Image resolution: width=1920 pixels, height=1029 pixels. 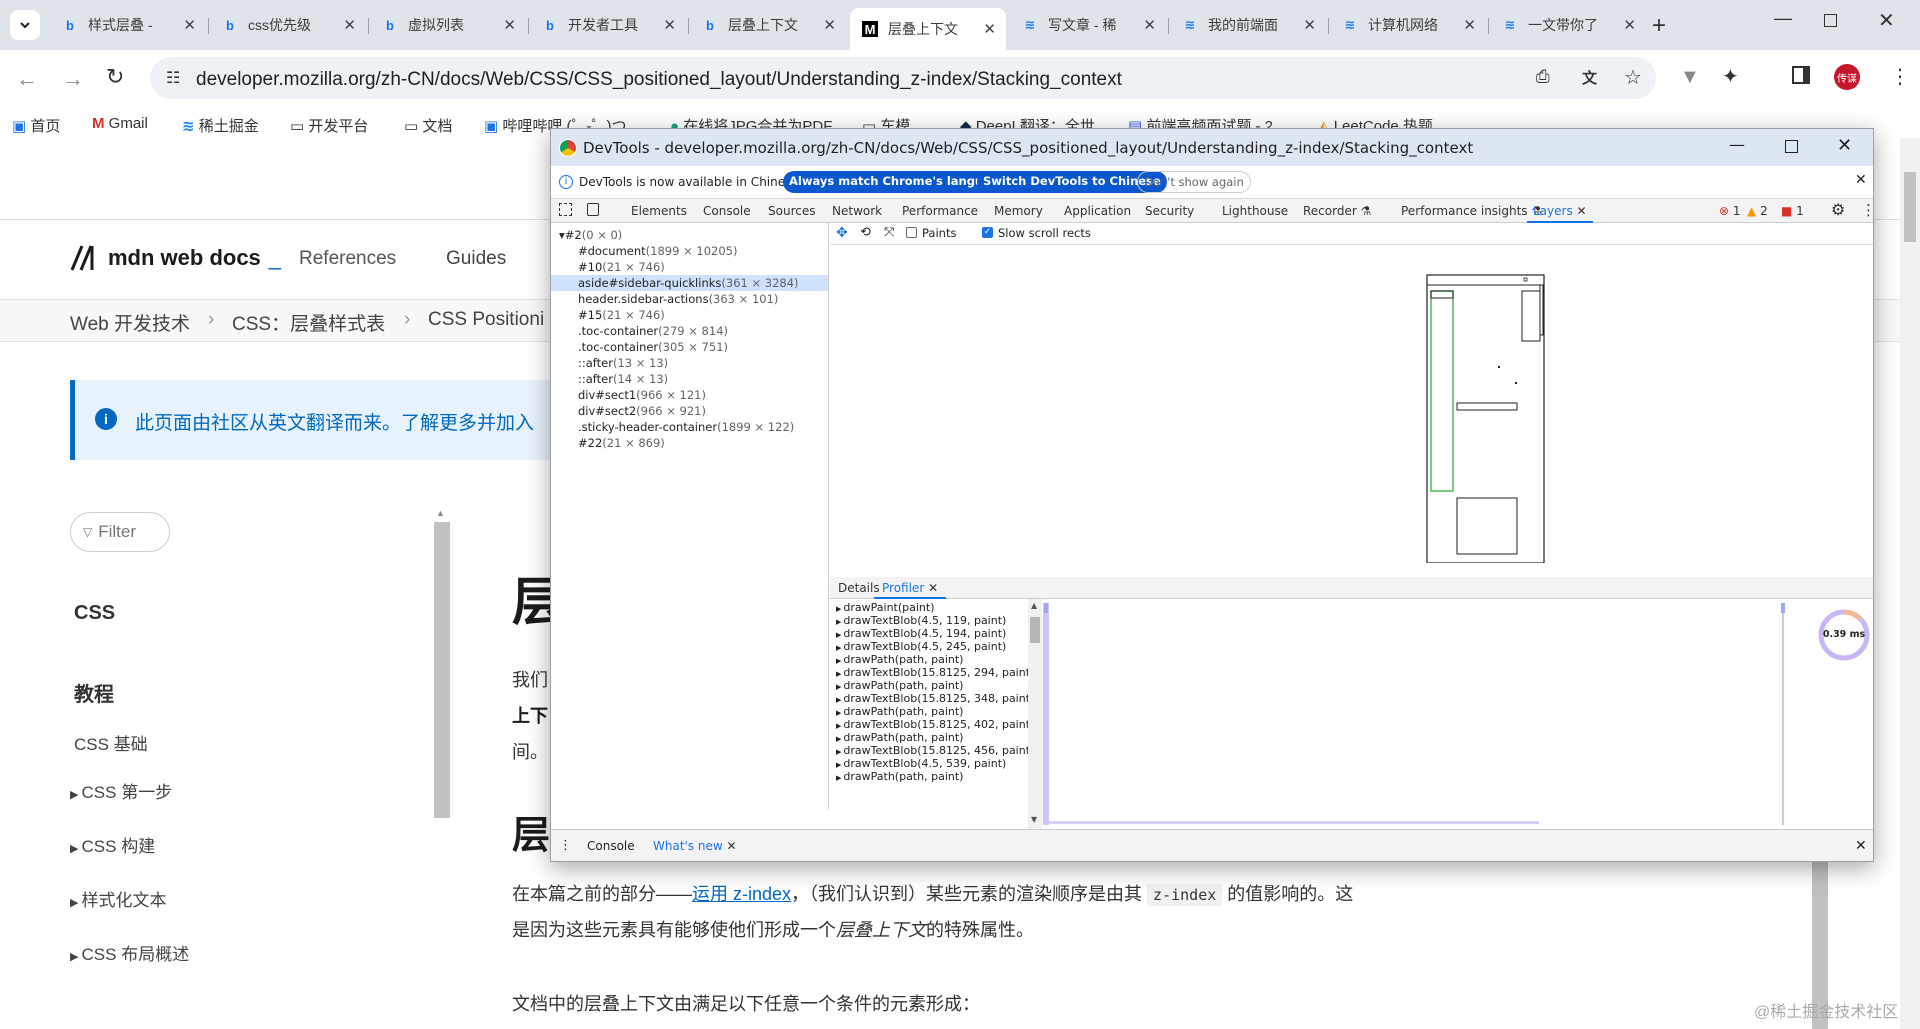 What do you see at coordinates (308, 322) in the screenshot?
I see `breadcrumb-item: CSS：层叠样式表` at bounding box center [308, 322].